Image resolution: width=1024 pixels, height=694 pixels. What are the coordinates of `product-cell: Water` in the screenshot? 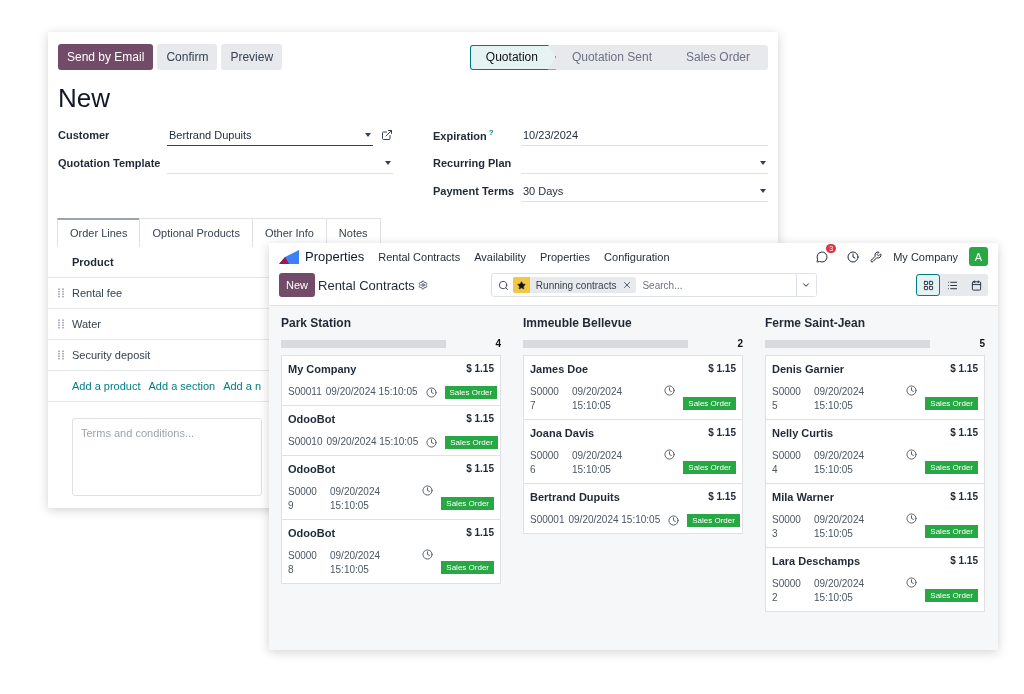 It's located at (86, 324).